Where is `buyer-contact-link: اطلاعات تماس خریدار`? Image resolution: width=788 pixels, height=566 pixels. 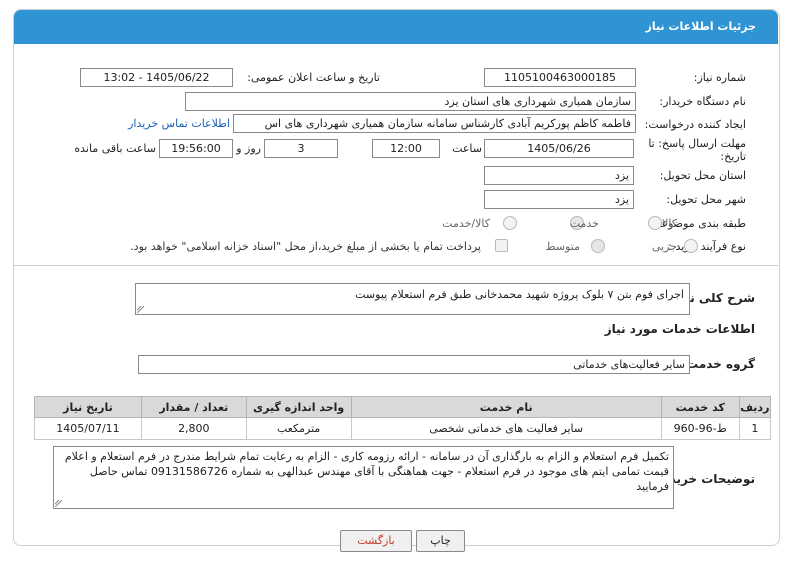 buyer-contact-link: اطلاعات تماس خریدار is located at coordinates (179, 123).